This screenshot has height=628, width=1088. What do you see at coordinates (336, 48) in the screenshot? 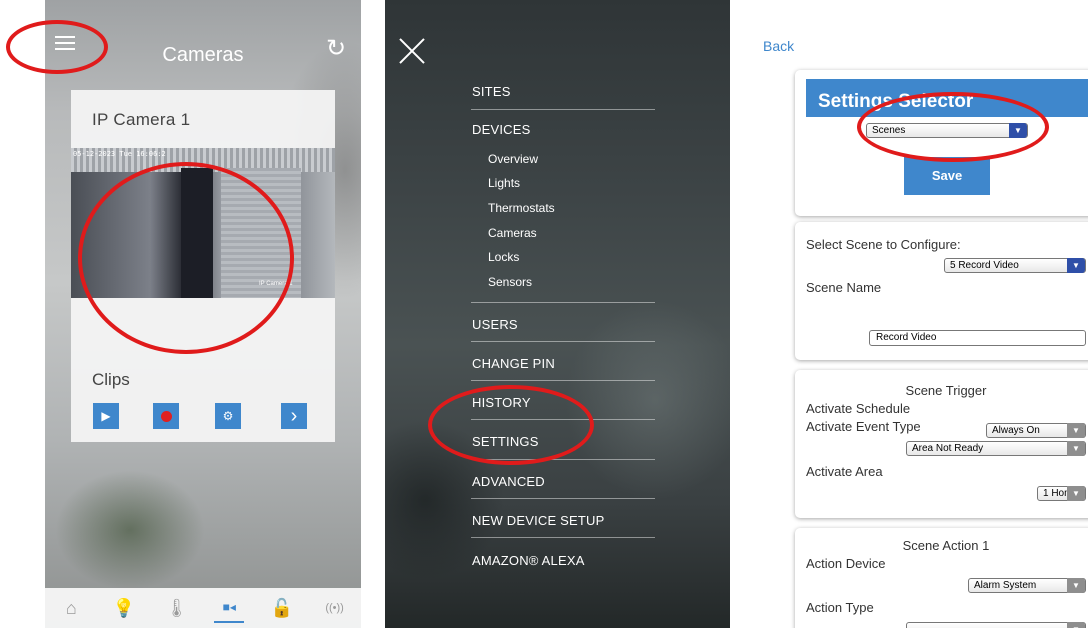
I see `refresh-icon: ↻` at bounding box center [336, 48].